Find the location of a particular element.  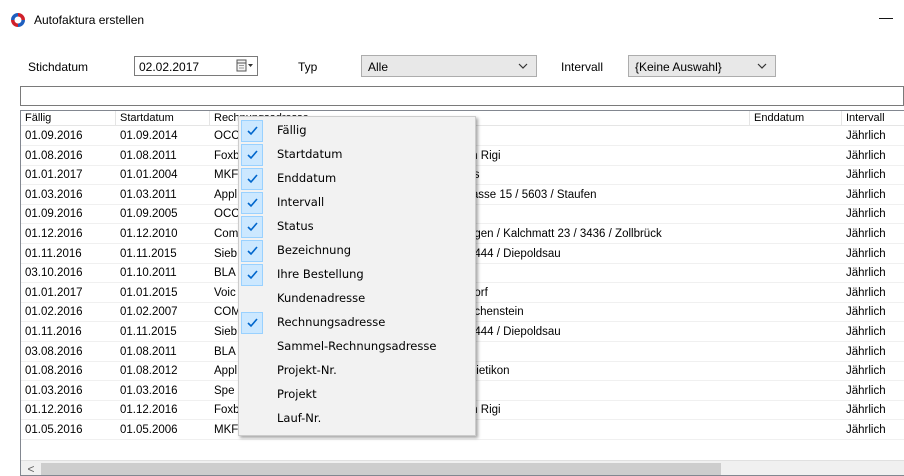

cell-startdatum: 01.01.2004 is located at coordinates (149, 175).